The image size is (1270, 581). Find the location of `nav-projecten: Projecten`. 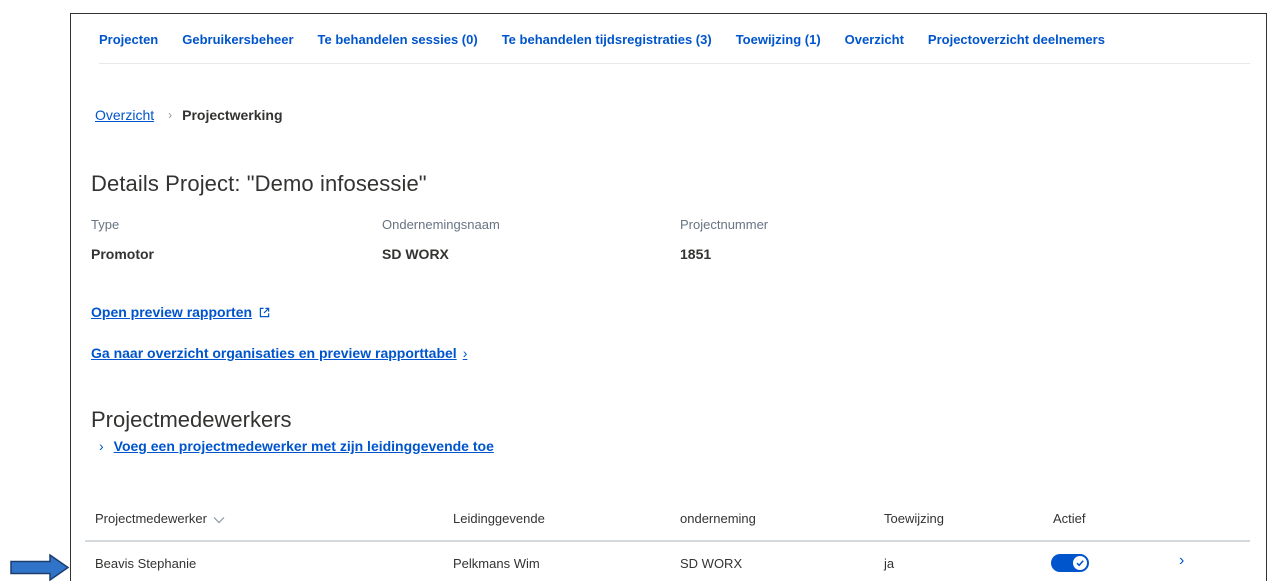

nav-projecten: Projecten is located at coordinates (128, 40).